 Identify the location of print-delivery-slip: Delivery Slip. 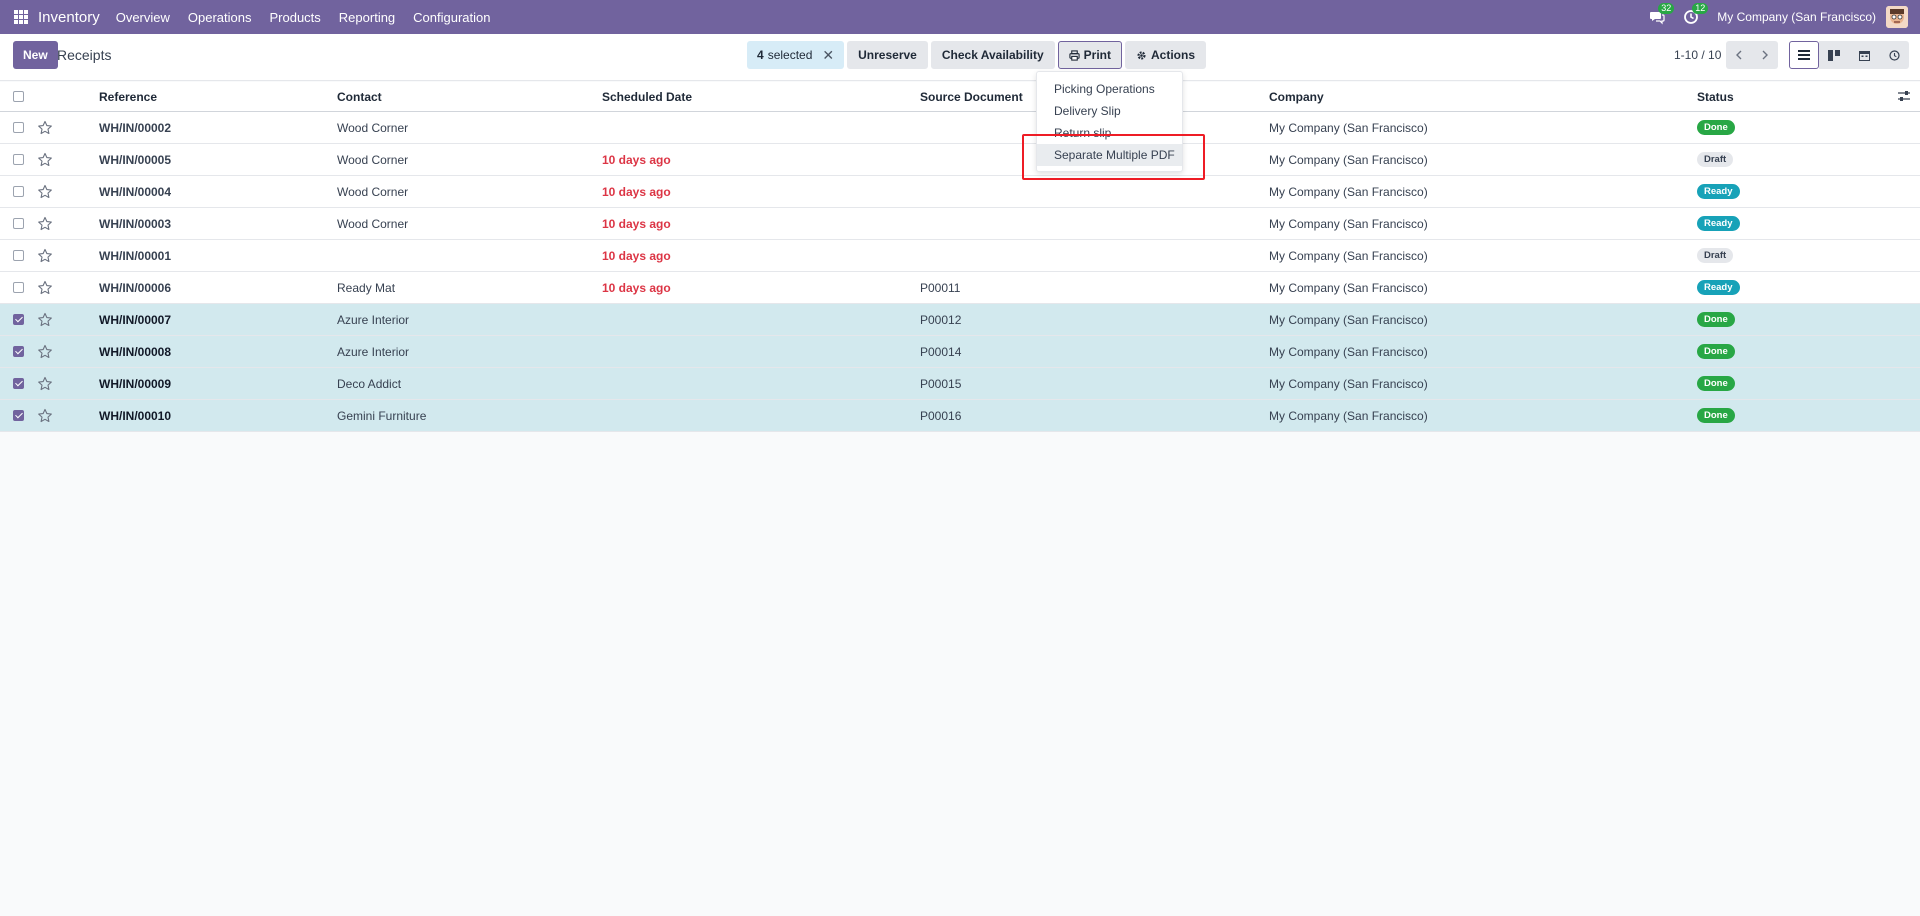
(1109, 111).